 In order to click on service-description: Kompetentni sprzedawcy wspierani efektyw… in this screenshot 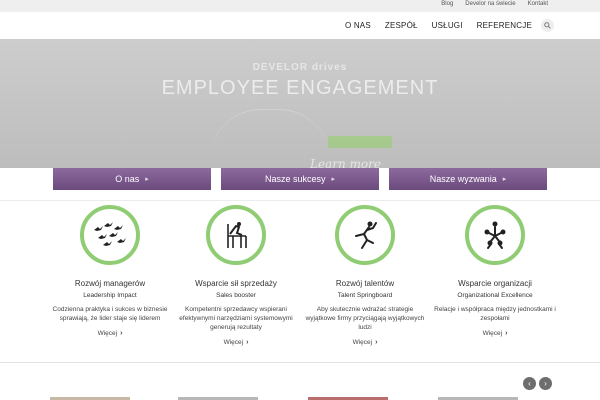, I will do `click(236, 318)`.